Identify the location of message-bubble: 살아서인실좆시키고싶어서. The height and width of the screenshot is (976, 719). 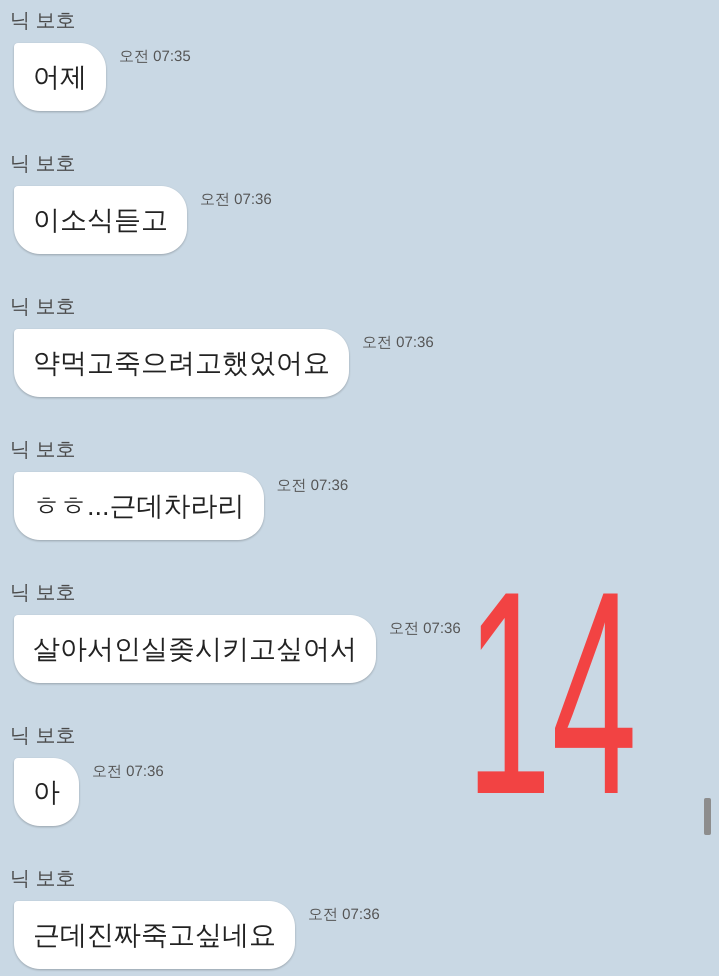
(195, 649).